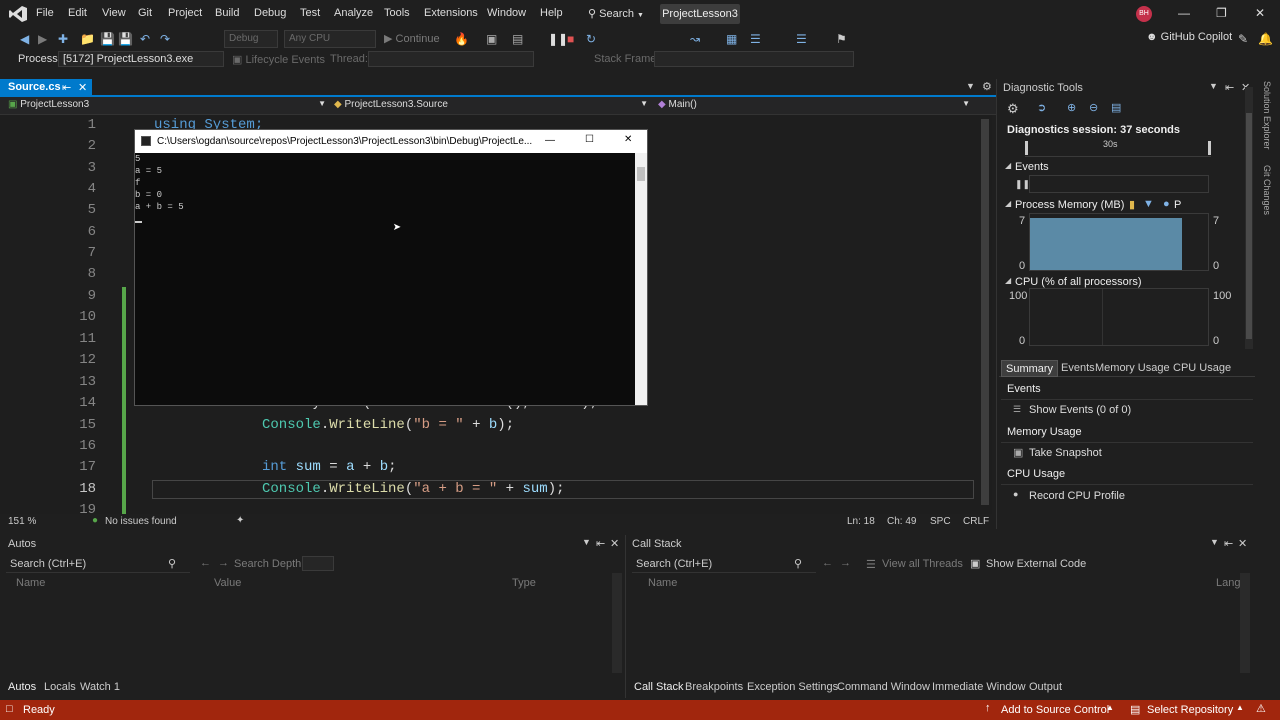  What do you see at coordinates (278, 59) in the screenshot?
I see `lifecycle-events-button: ▣ Lifecycle Events` at bounding box center [278, 59].